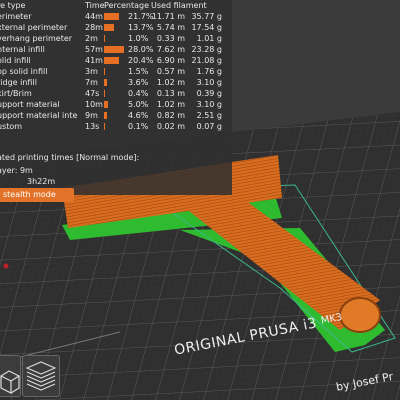  Describe the element at coordinates (92, 93) in the screenshot. I see `feature-time: 47s` at that location.